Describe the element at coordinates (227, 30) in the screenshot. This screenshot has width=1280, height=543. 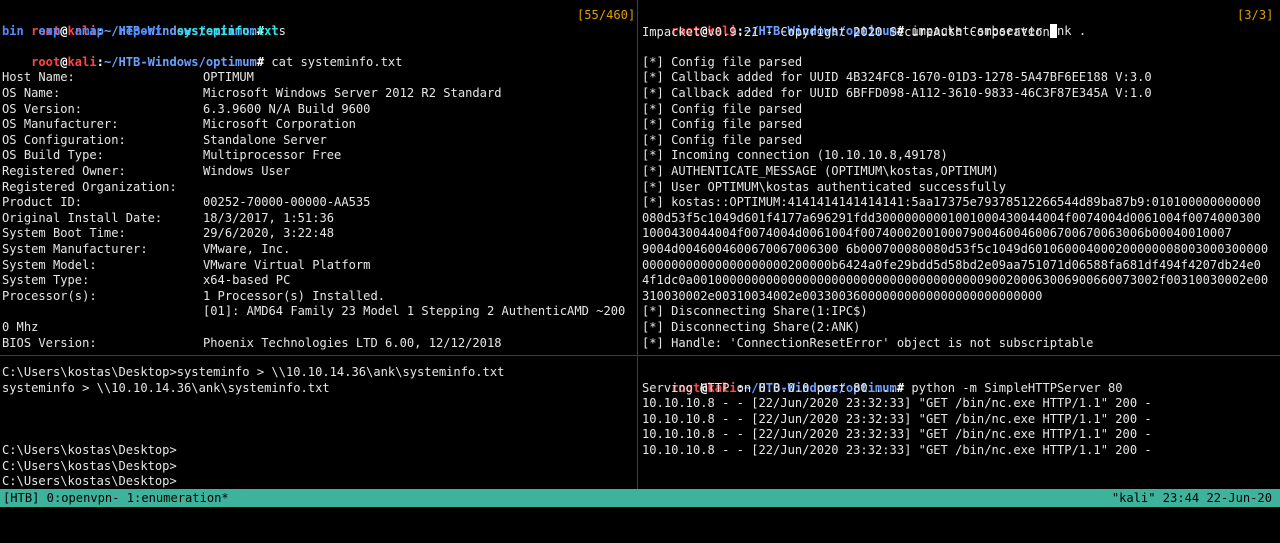
I see `ls-file-entry: systeminfo.txt` at that location.